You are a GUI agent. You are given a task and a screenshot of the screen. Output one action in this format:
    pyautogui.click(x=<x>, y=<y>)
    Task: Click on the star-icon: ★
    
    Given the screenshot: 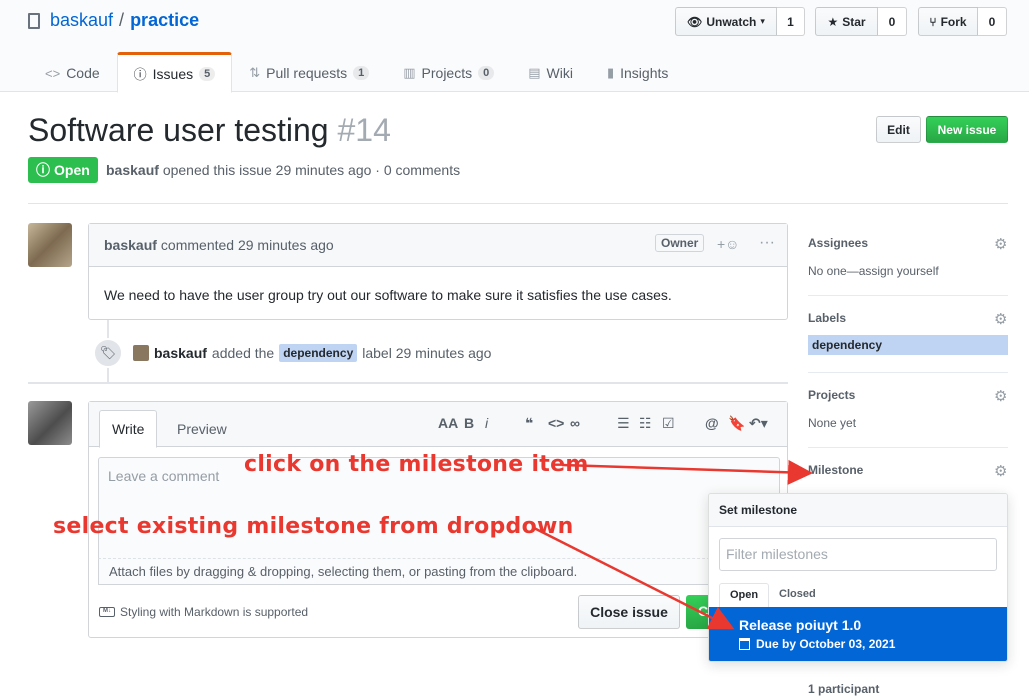 What is the action you would take?
    pyautogui.click(x=833, y=21)
    